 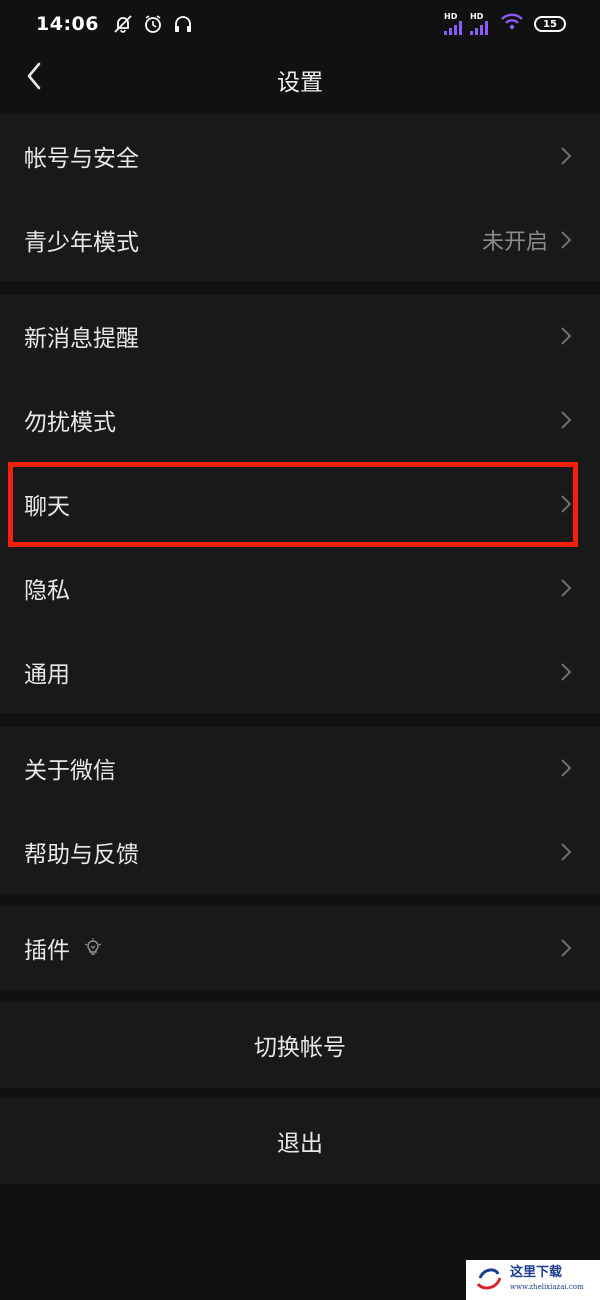 What do you see at coordinates (300, 1141) in the screenshot?
I see `logout-button: 退出` at bounding box center [300, 1141].